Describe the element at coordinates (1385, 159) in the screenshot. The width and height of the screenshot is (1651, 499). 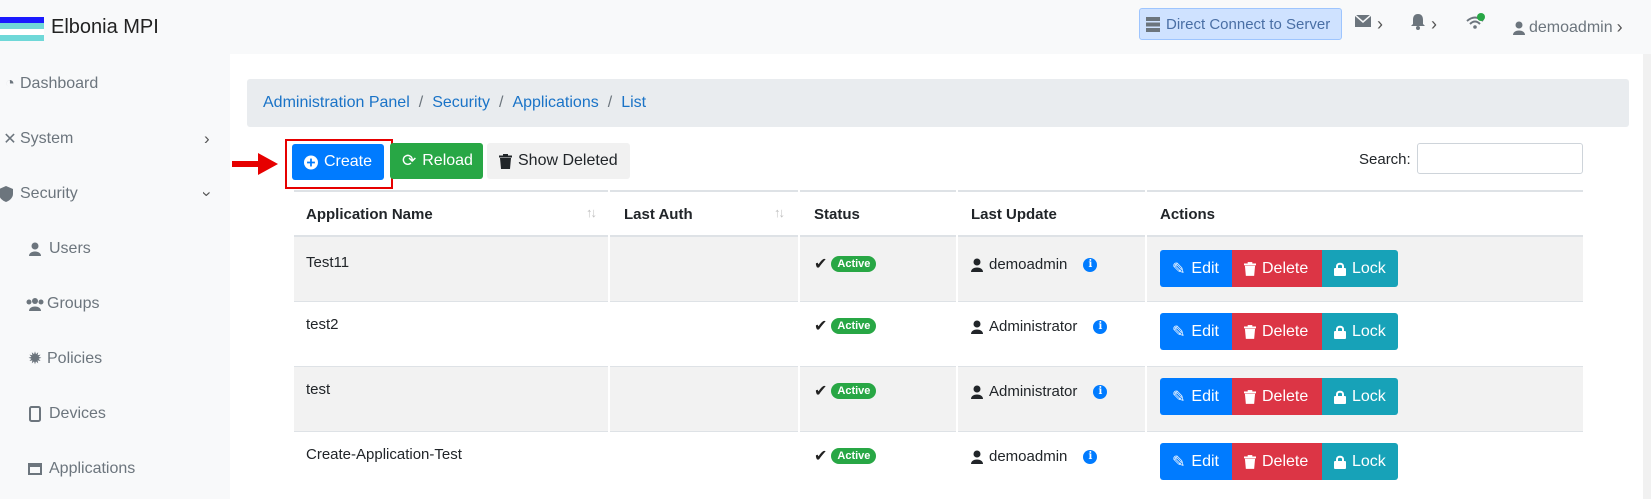
I see `search-label: Search:` at that location.